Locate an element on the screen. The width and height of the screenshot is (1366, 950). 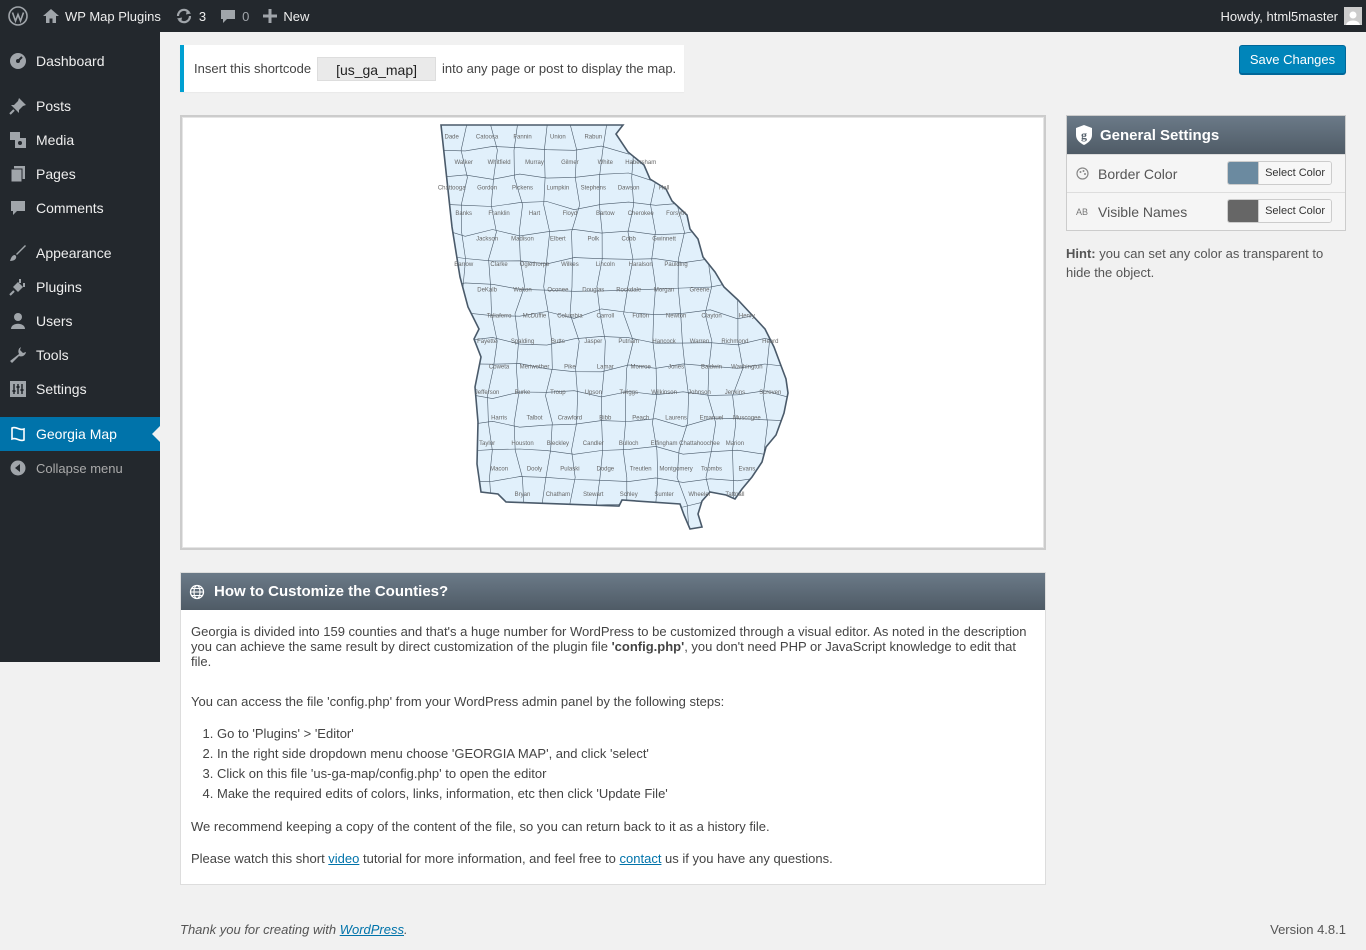
county-label: Chattooga is located at coordinates (452, 189).